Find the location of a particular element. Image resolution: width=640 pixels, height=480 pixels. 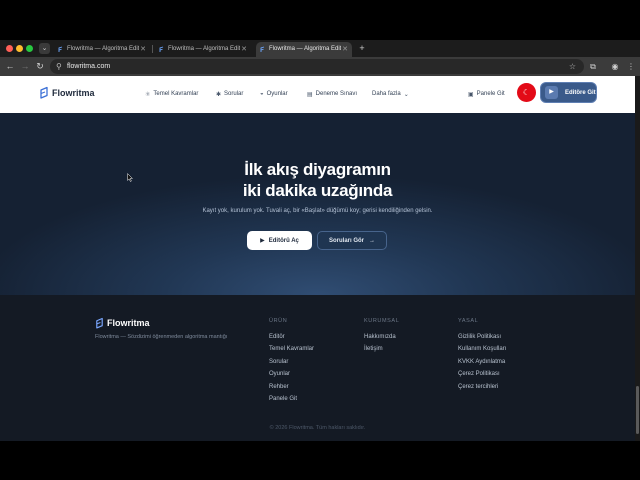

nav-label: Deneme Sınavı is located at coordinates (336, 94).